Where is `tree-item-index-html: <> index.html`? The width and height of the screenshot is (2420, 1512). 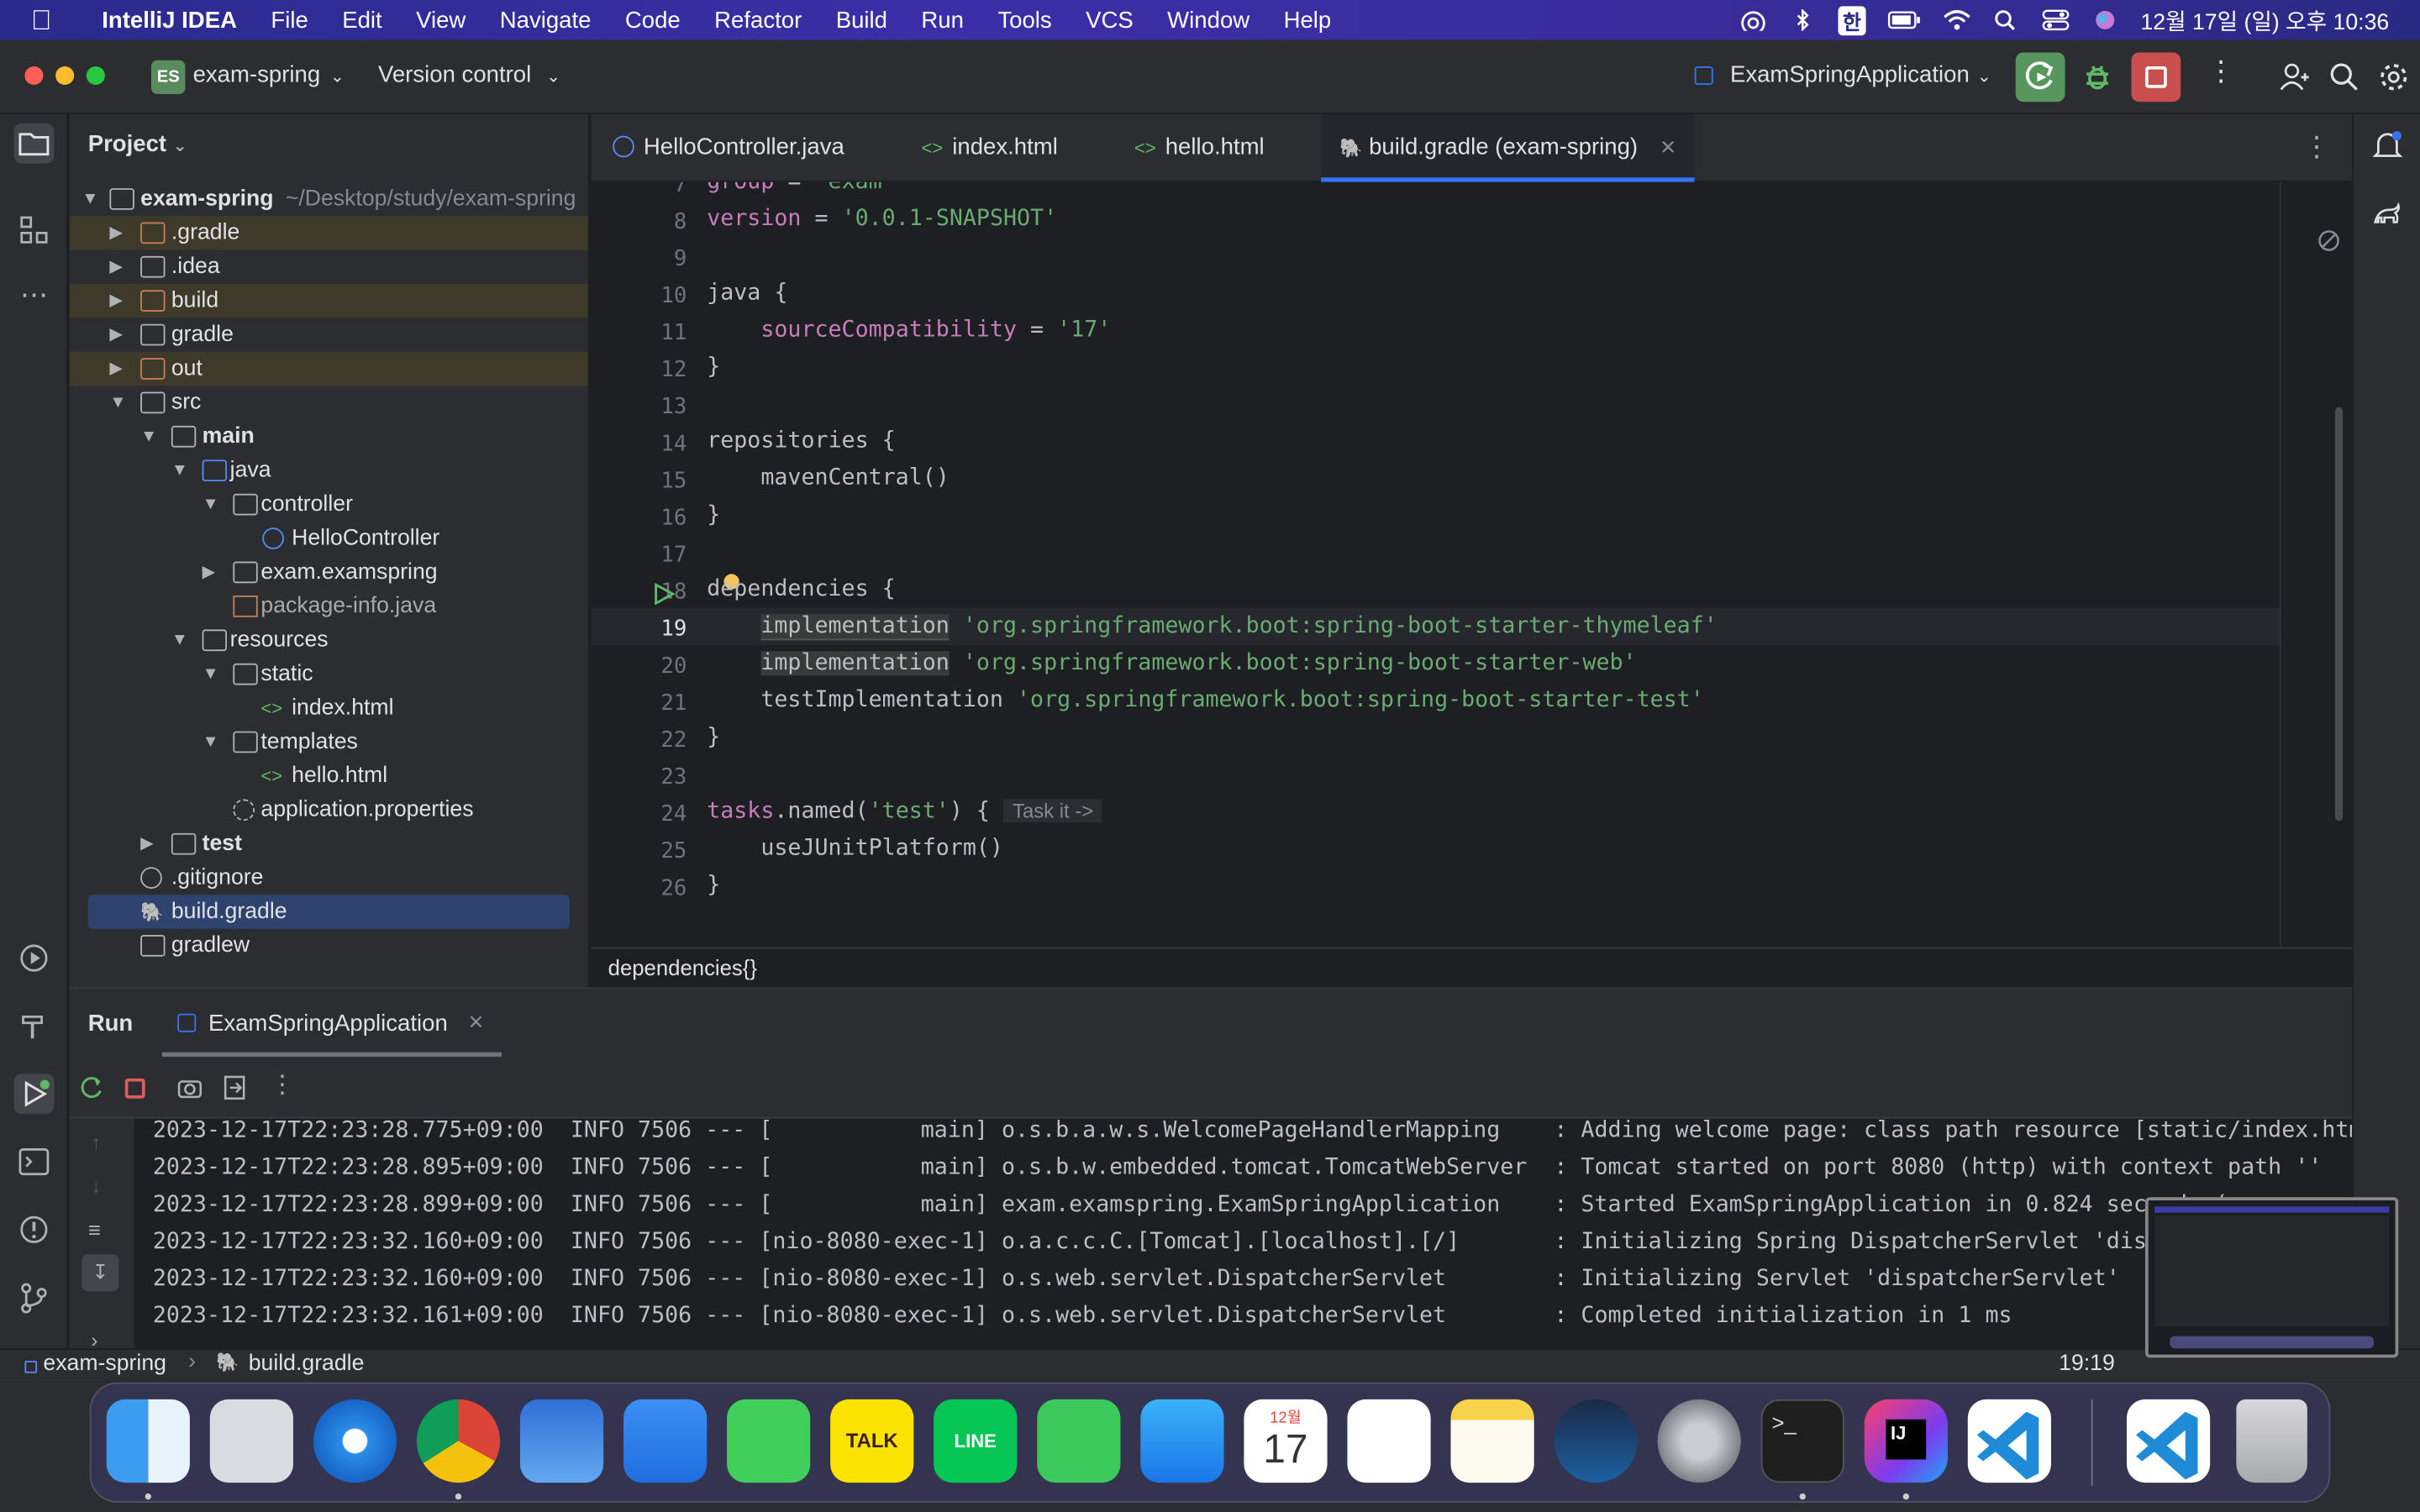
tree-item-index-html: <> index.html is located at coordinates (329, 708).